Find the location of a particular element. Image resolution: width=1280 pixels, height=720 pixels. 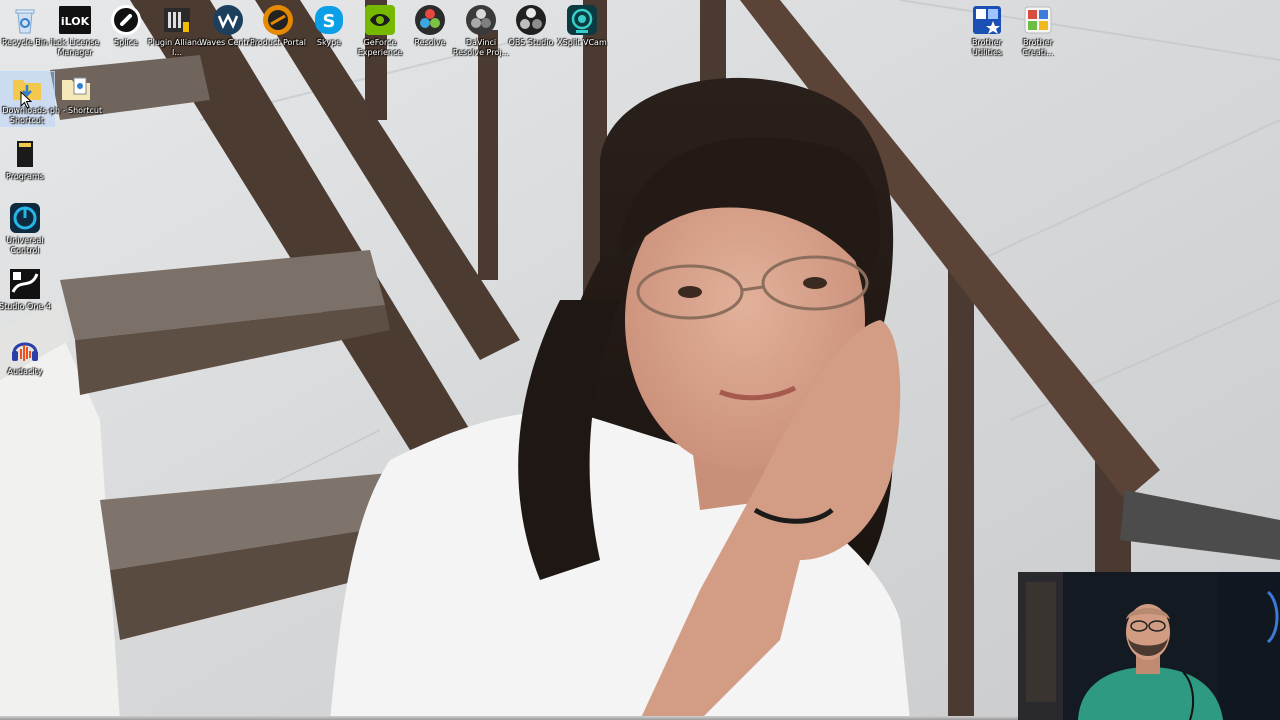

desktop-icon-audacity: Audacity is located at coordinates (26, 355).